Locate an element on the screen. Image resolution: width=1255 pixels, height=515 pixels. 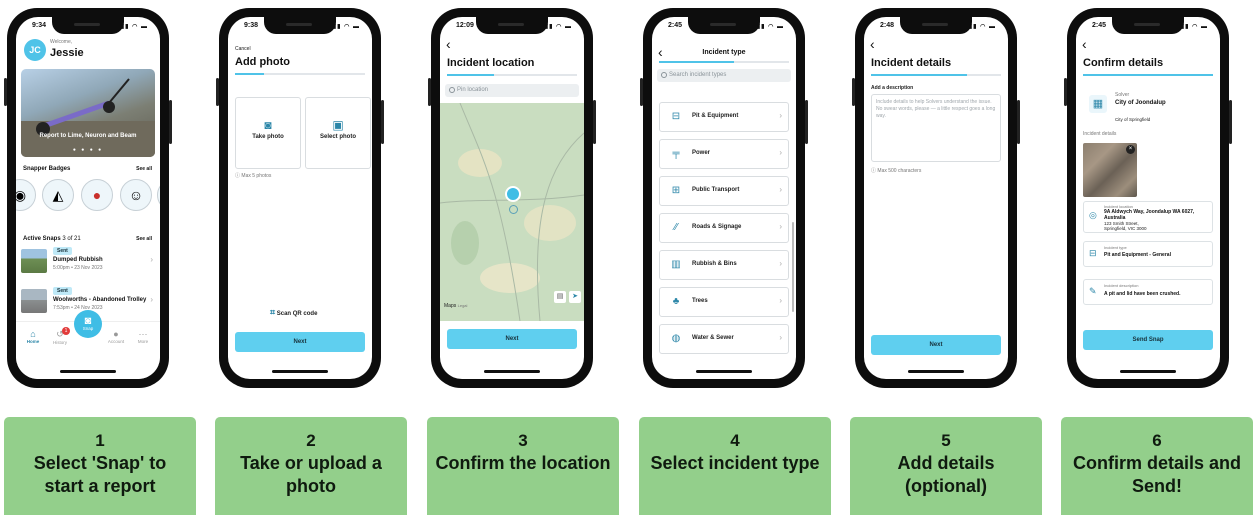
type-label: Incident type is located at coordinates (1115, 247).